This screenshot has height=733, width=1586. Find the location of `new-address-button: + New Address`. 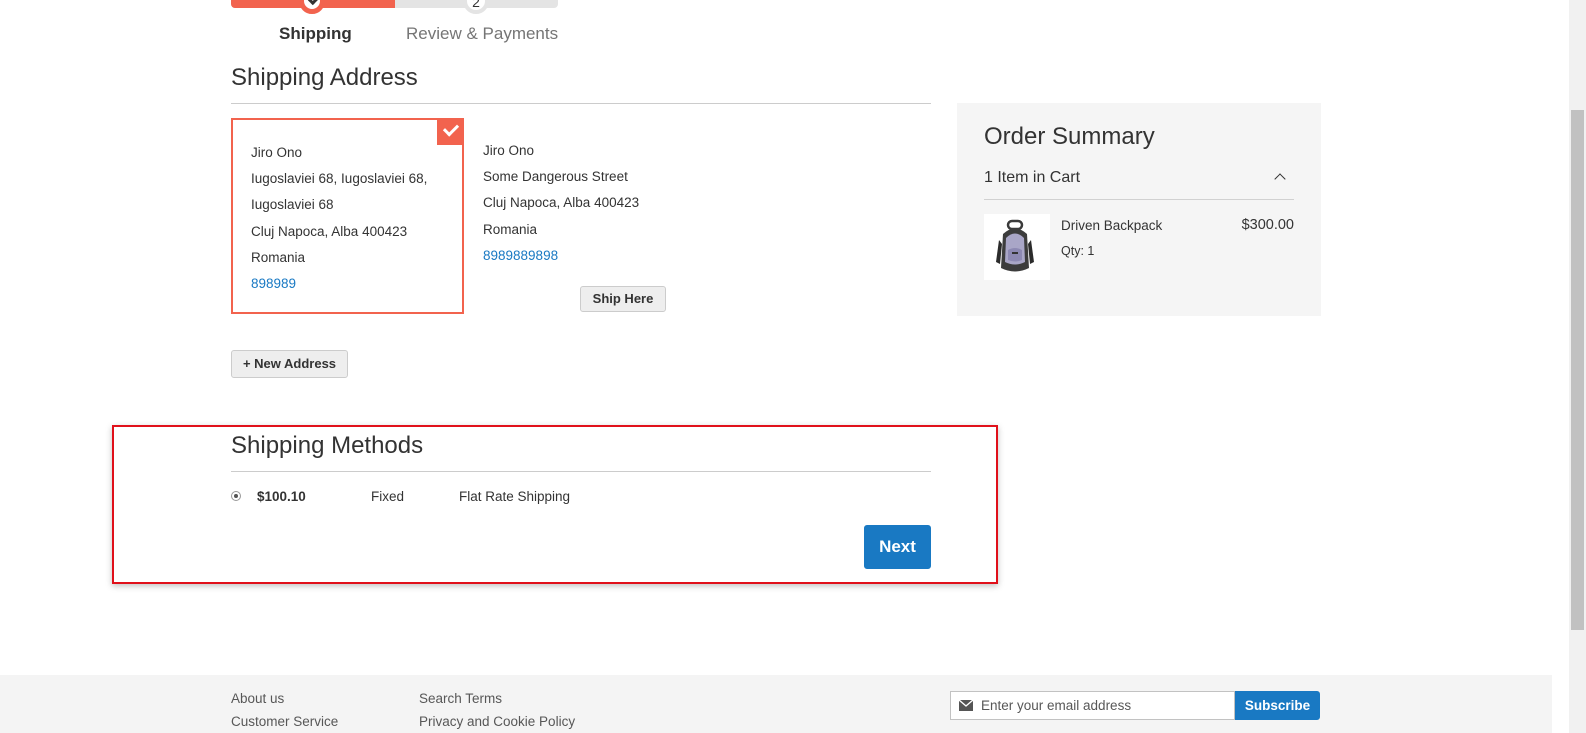

new-address-button: + New Address is located at coordinates (289, 364).